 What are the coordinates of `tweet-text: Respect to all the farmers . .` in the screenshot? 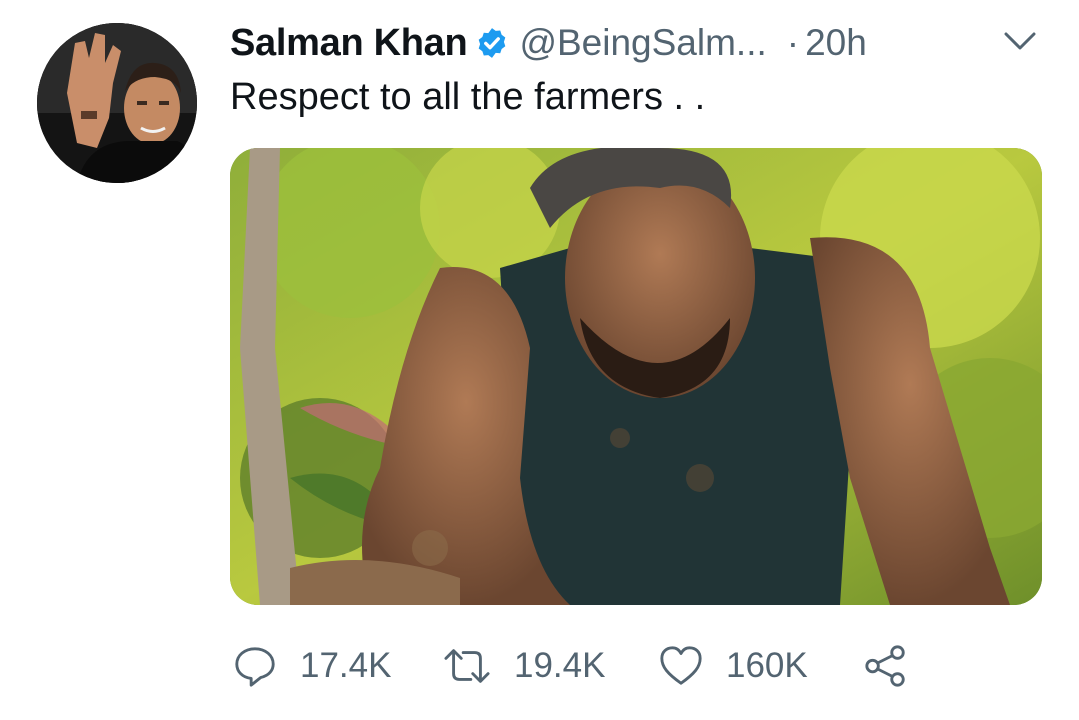 It's located at (468, 97).